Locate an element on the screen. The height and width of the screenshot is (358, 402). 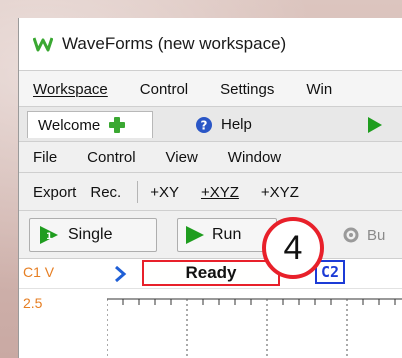
menu-file: File is located at coordinates (45, 157).